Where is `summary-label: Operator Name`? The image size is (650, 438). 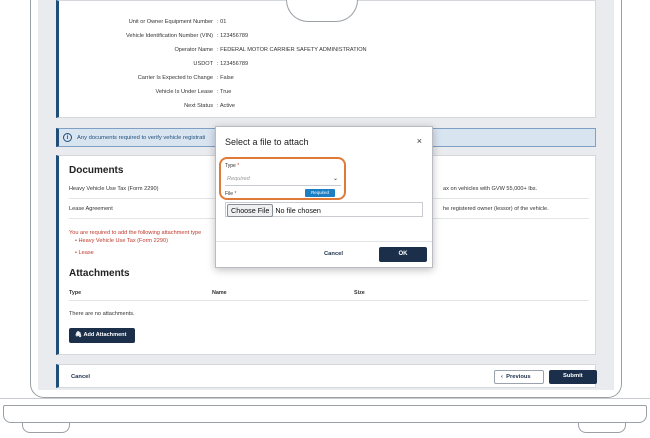
summary-label: Operator Name is located at coordinates (193, 50).